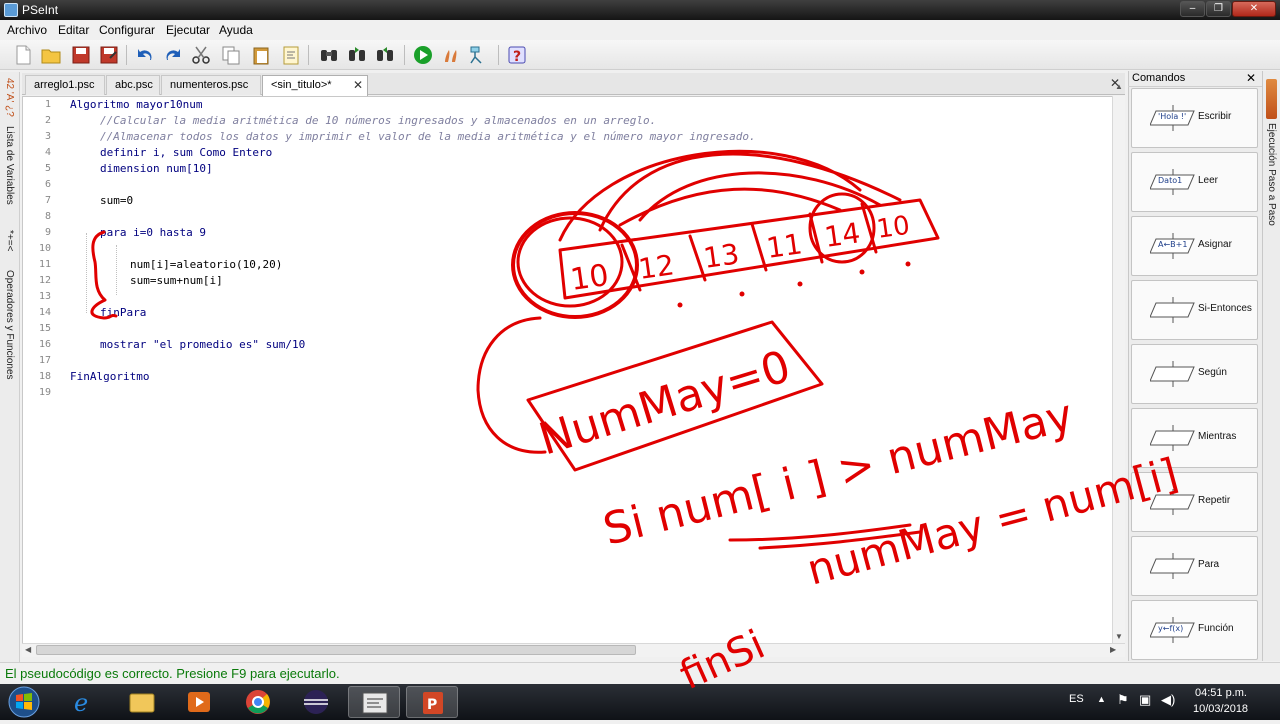 The height and width of the screenshot is (724, 1280). I want to click on command-9-button: y←f(x) Función, so click(1194, 630).